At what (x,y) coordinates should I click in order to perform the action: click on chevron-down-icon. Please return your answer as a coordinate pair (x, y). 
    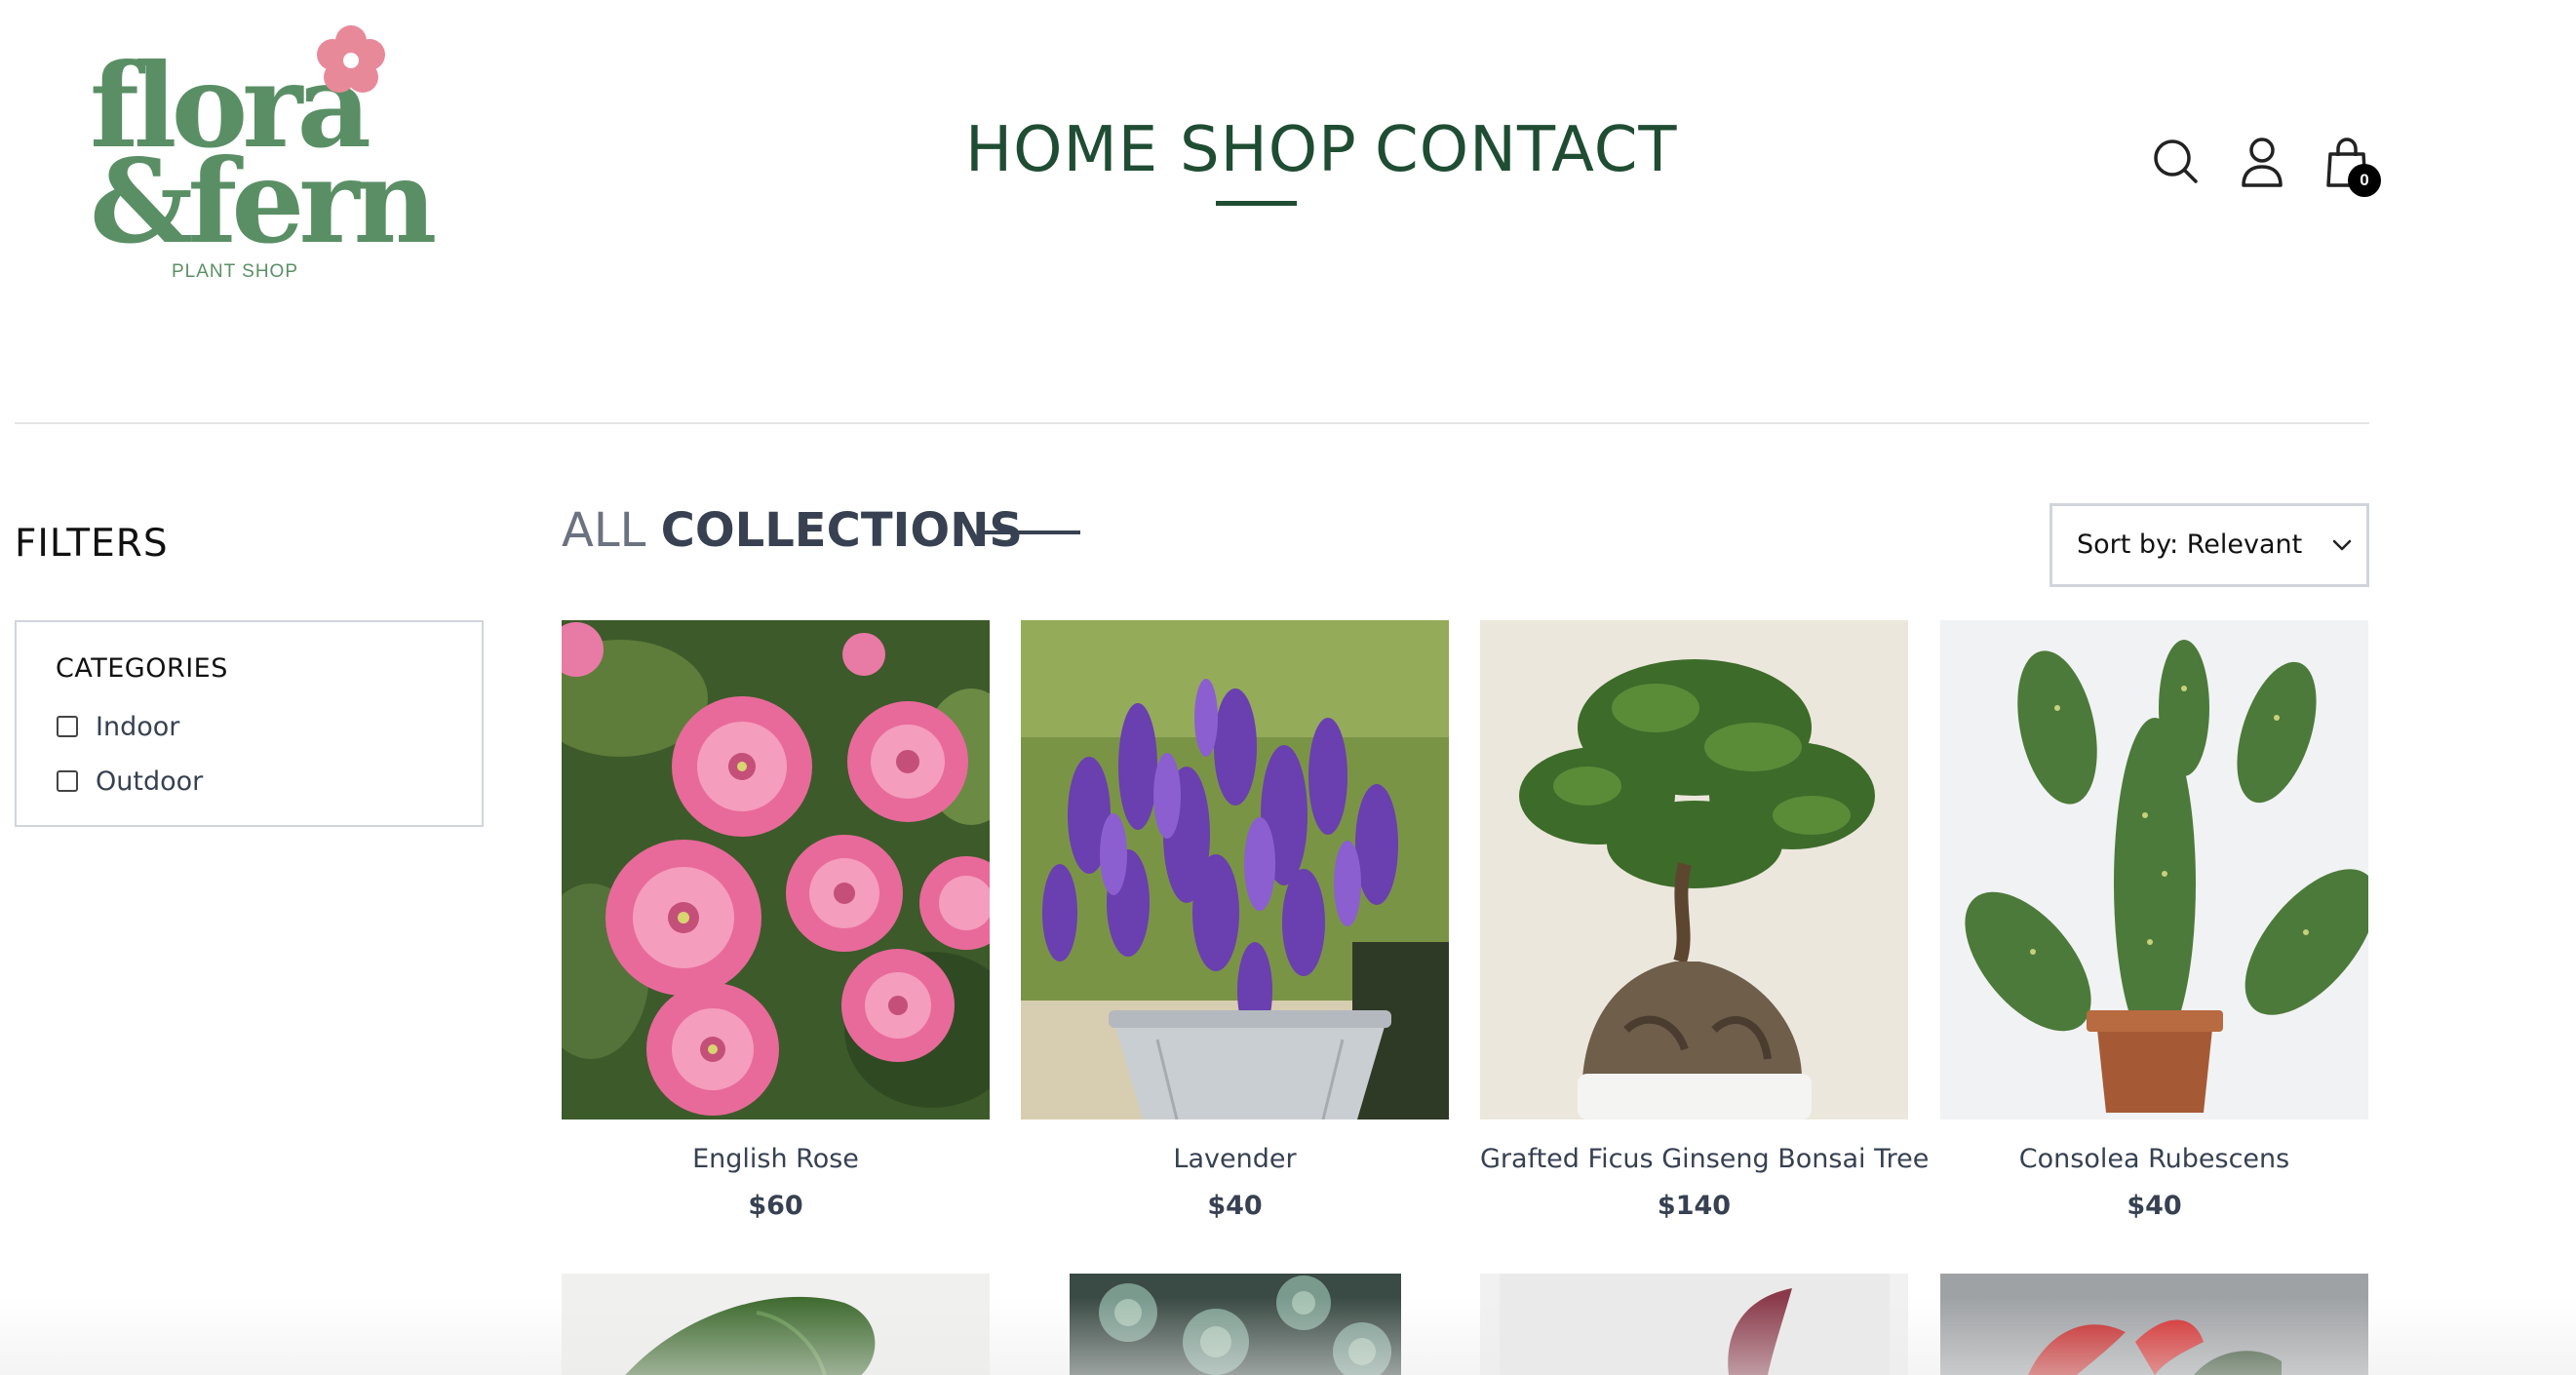
    Looking at the image, I should click on (2342, 545).